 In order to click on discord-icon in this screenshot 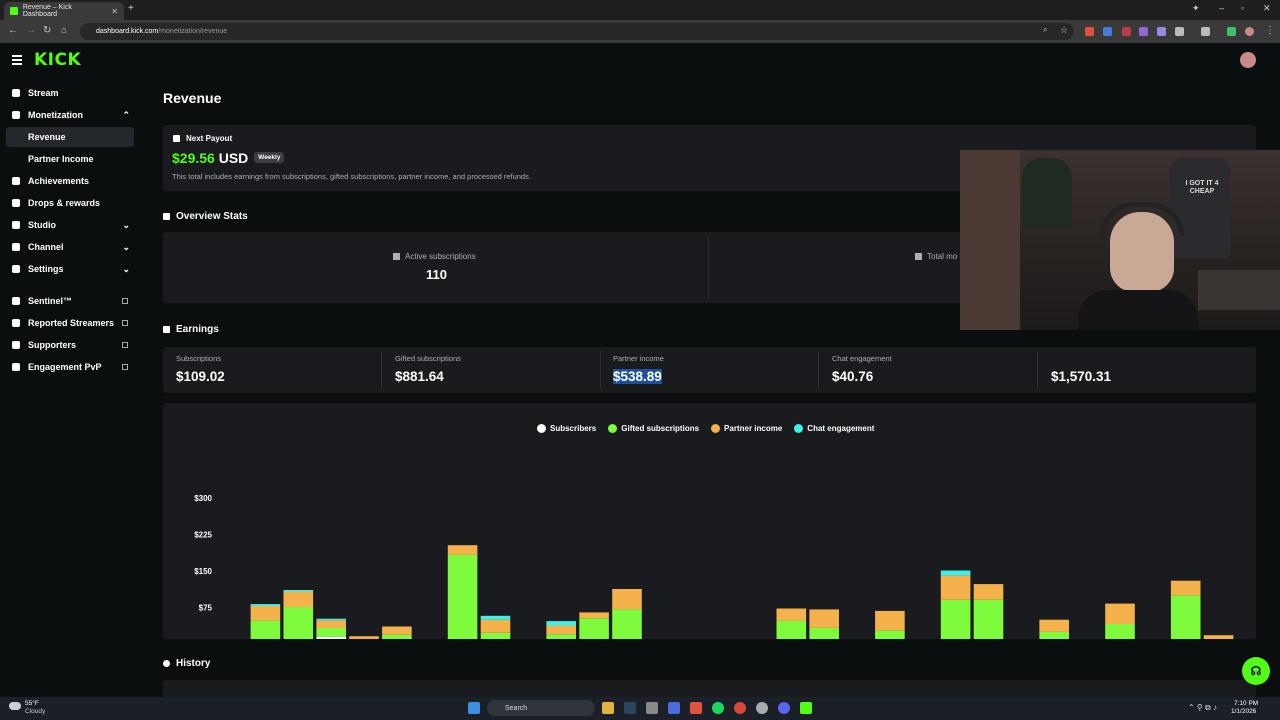, I will do `click(784, 708)`.